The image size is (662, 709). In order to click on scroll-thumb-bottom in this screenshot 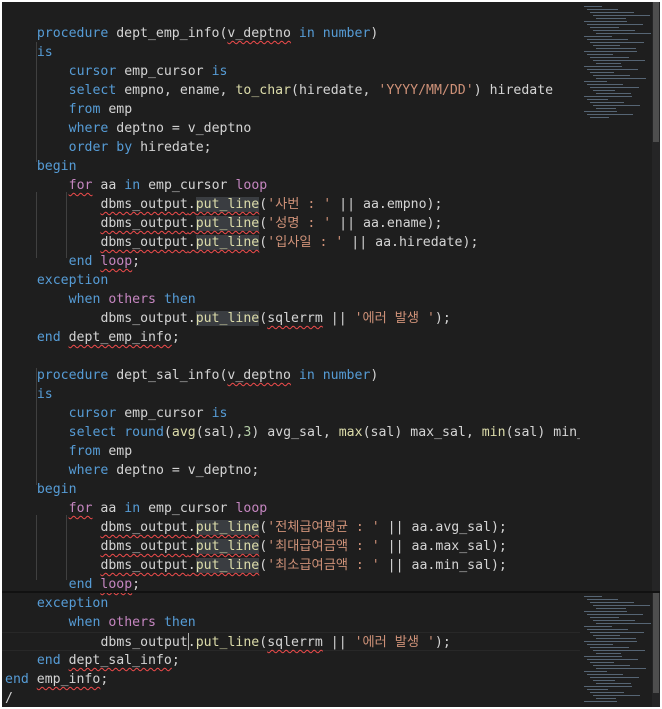, I will do `click(656, 643)`.